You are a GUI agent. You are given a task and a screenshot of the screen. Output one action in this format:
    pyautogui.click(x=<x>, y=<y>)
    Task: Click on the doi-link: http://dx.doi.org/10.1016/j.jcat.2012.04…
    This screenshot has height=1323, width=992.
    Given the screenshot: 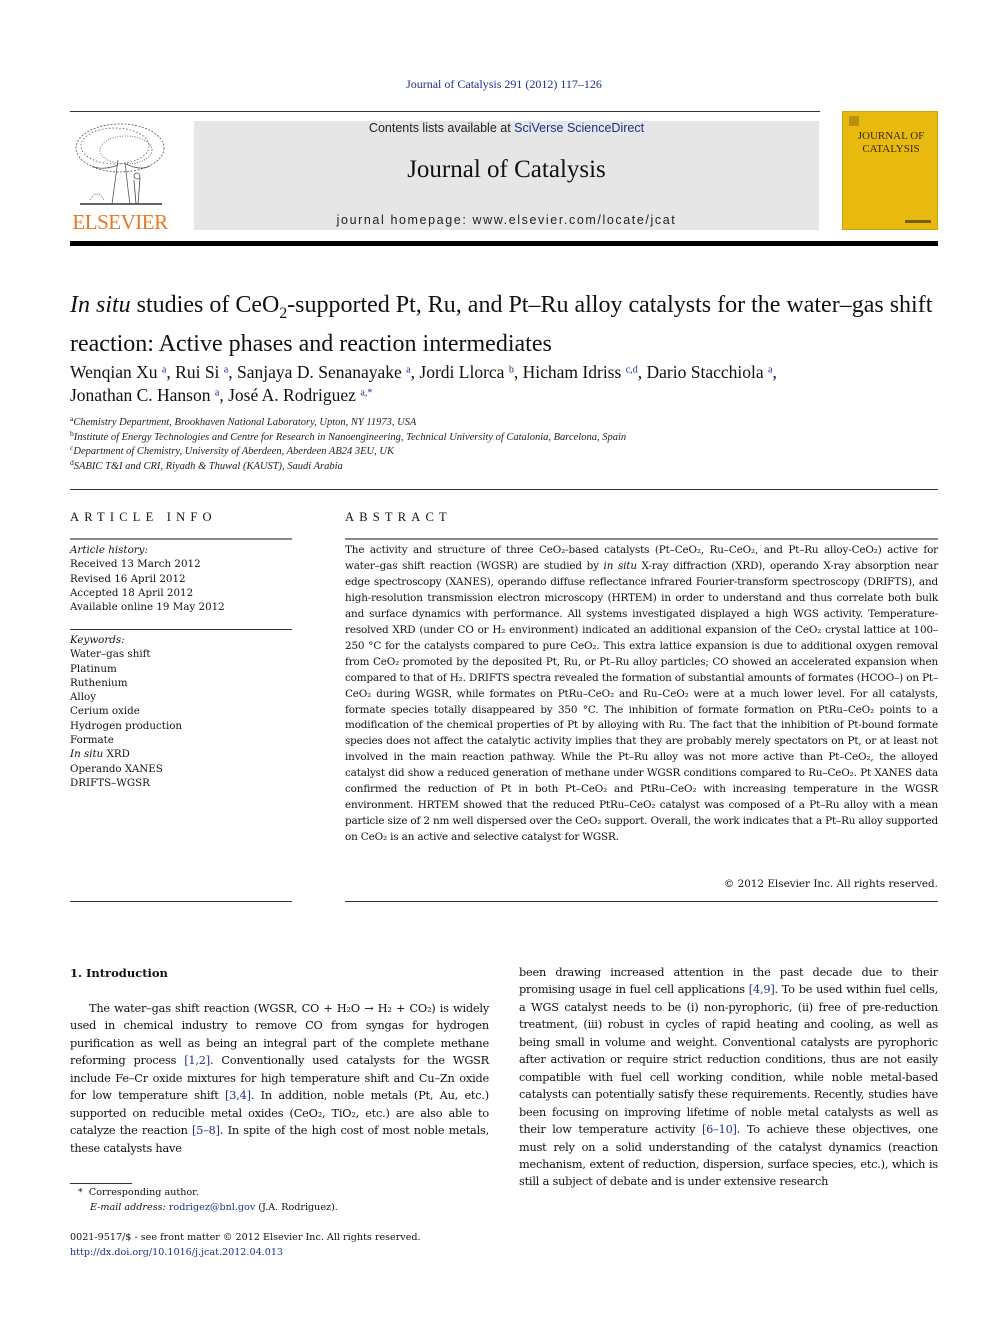 What is the action you would take?
    pyautogui.click(x=176, y=1252)
    